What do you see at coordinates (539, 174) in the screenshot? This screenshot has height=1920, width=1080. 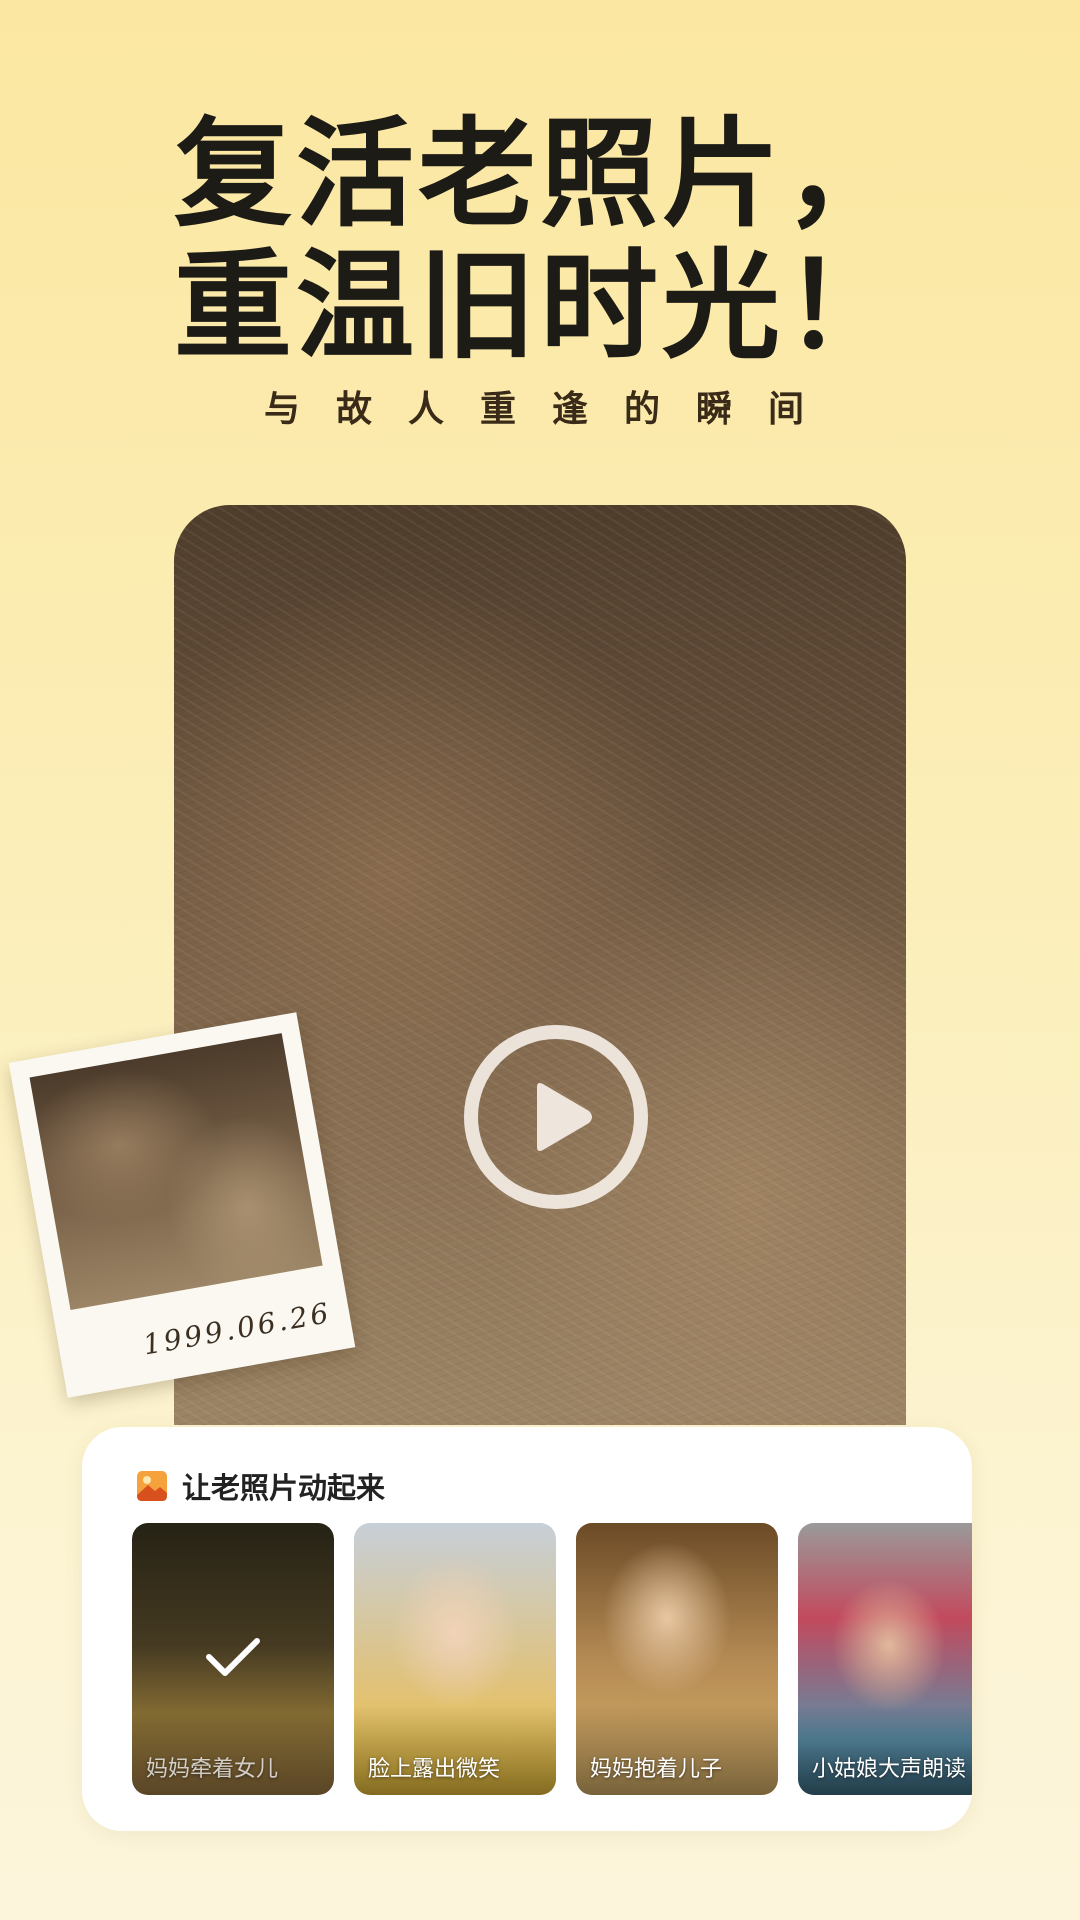 I see `title-line-1: 复活老照片，` at bounding box center [539, 174].